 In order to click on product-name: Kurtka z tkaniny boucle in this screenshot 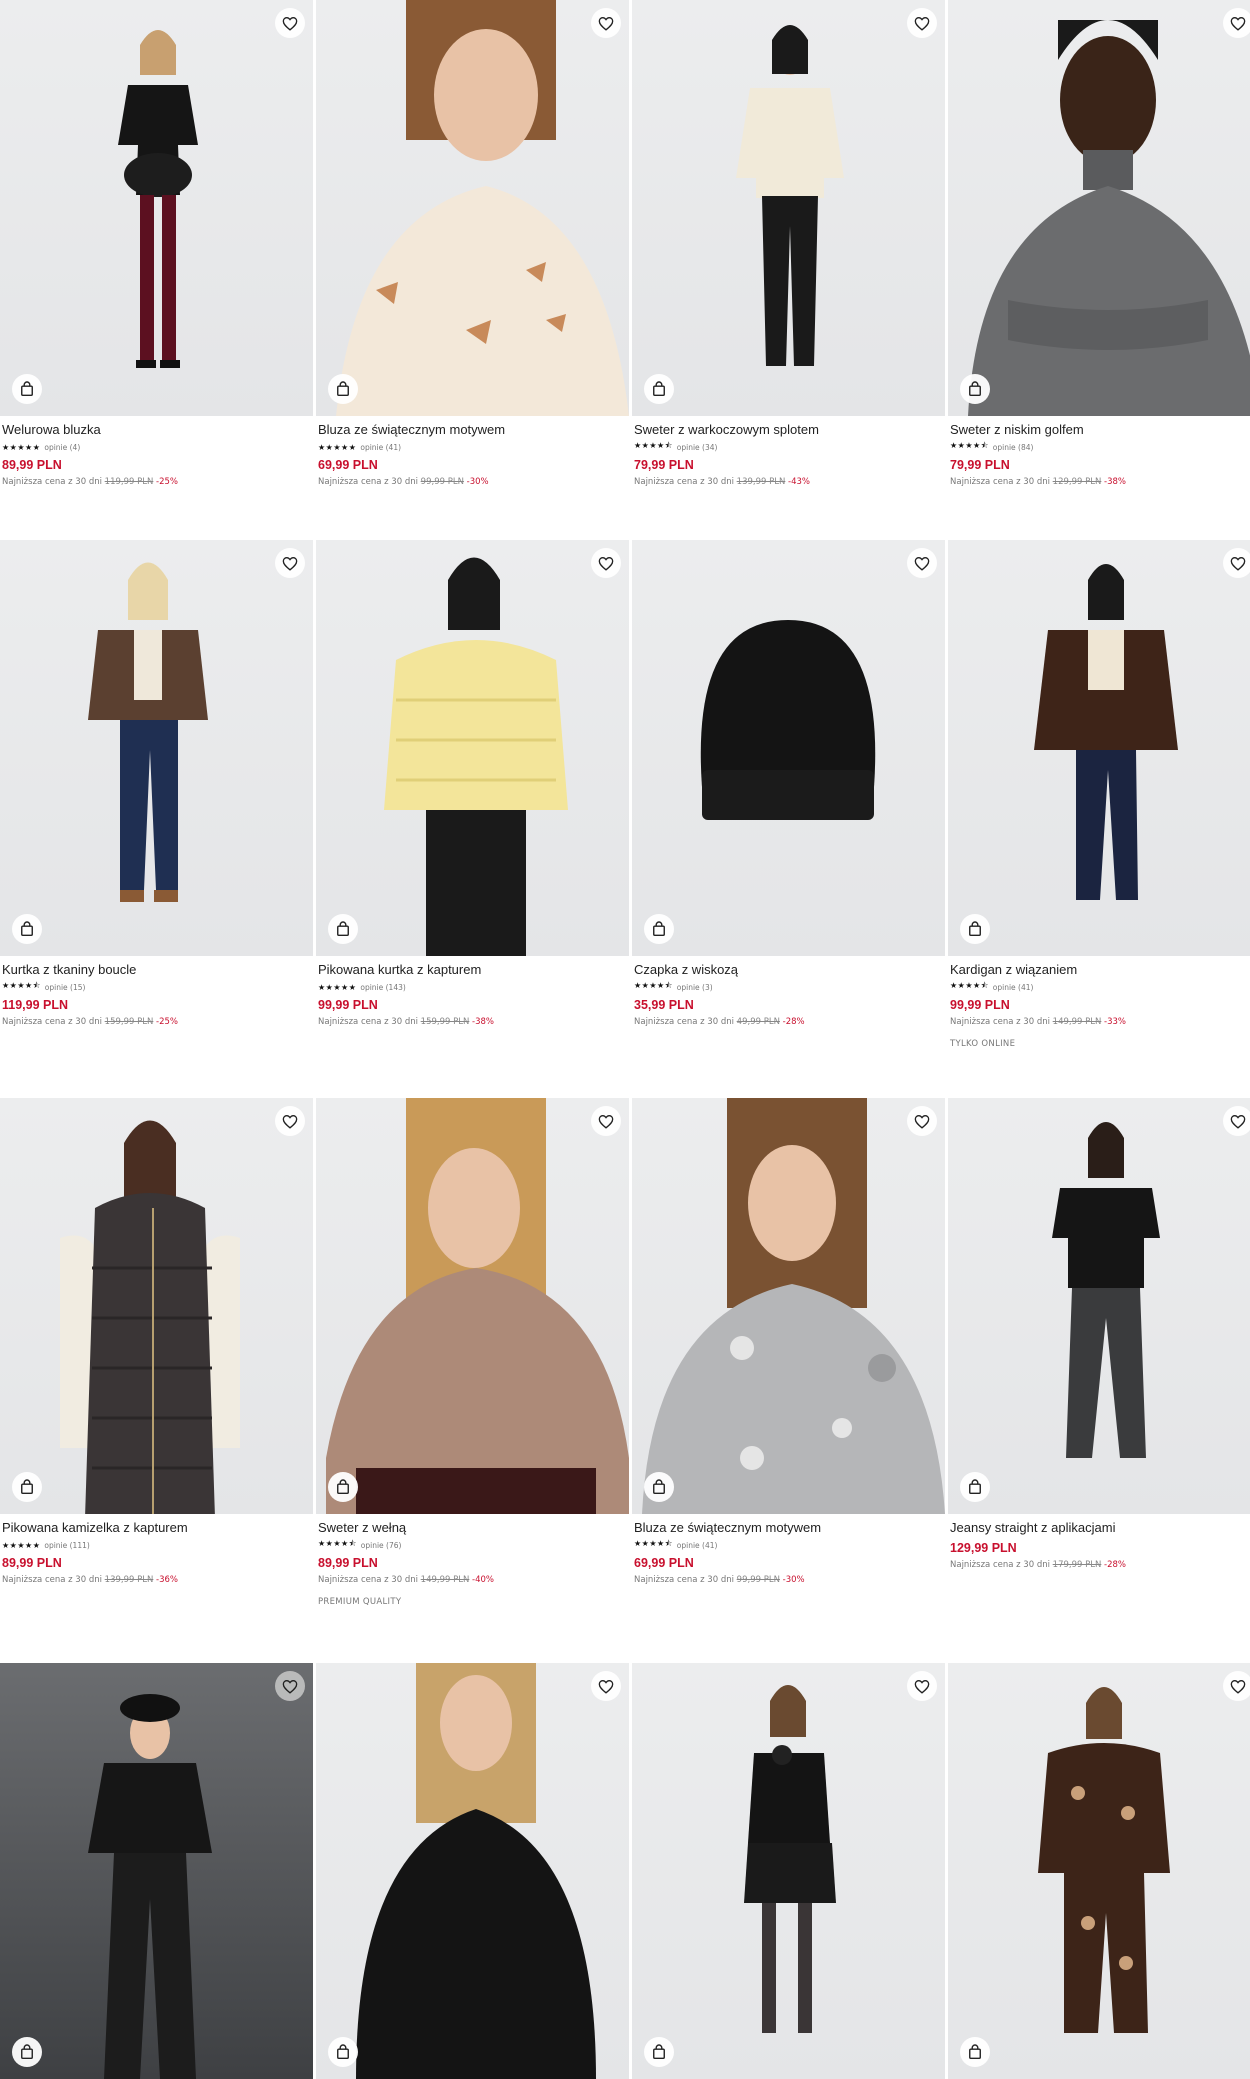, I will do `click(156, 969)`.